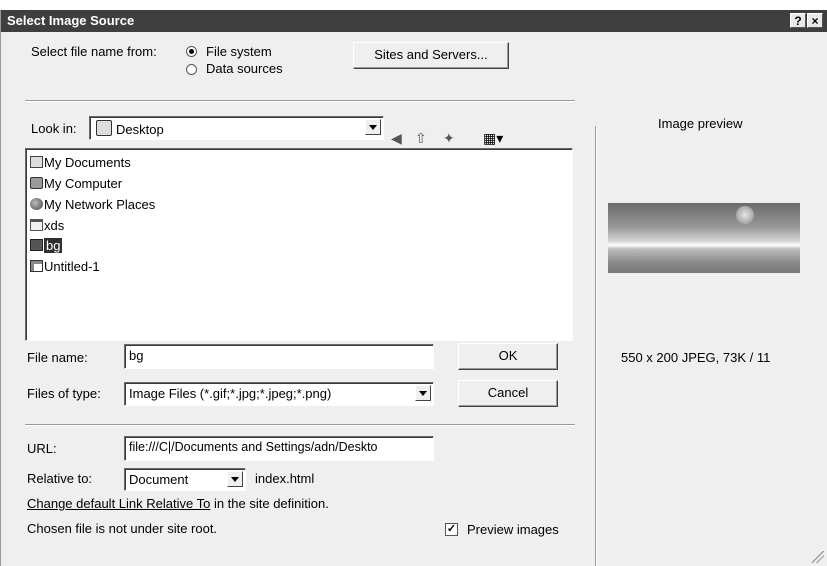 This screenshot has width=827, height=566. I want to click on page-file-icon, so click(36, 266).